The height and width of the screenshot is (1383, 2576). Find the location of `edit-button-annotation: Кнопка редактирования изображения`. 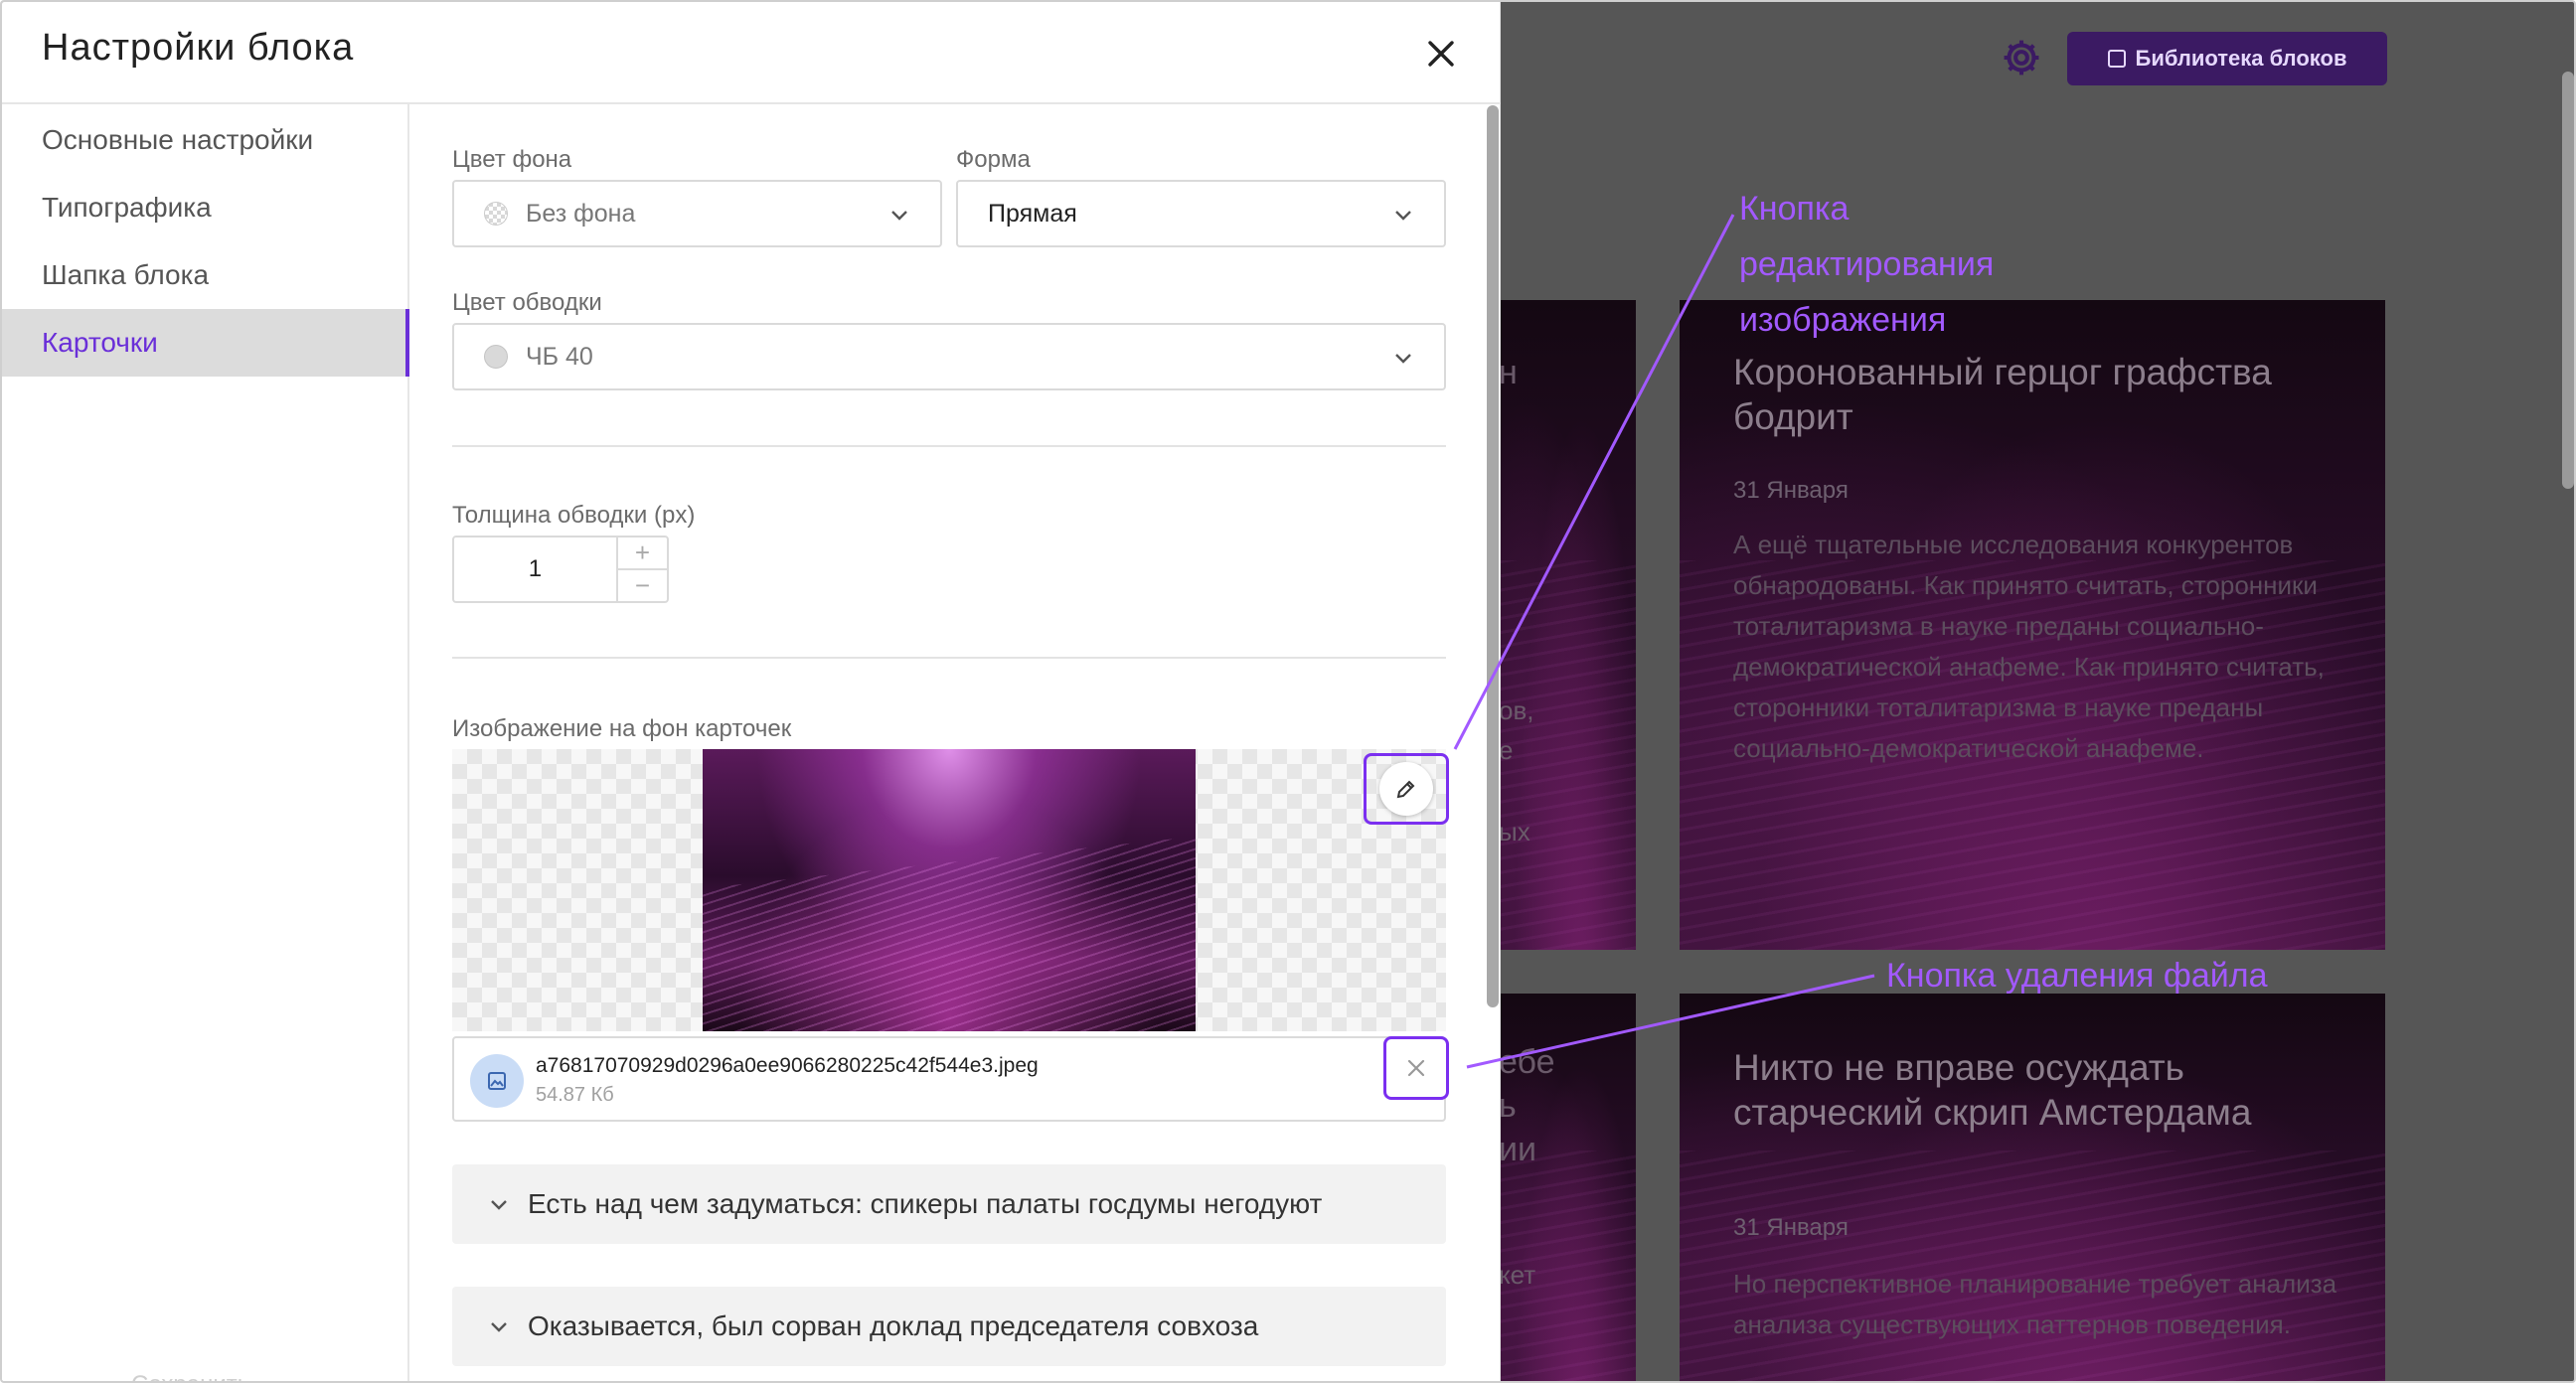

edit-button-annotation: Кнопка редактирования изображения is located at coordinates (1867, 264).